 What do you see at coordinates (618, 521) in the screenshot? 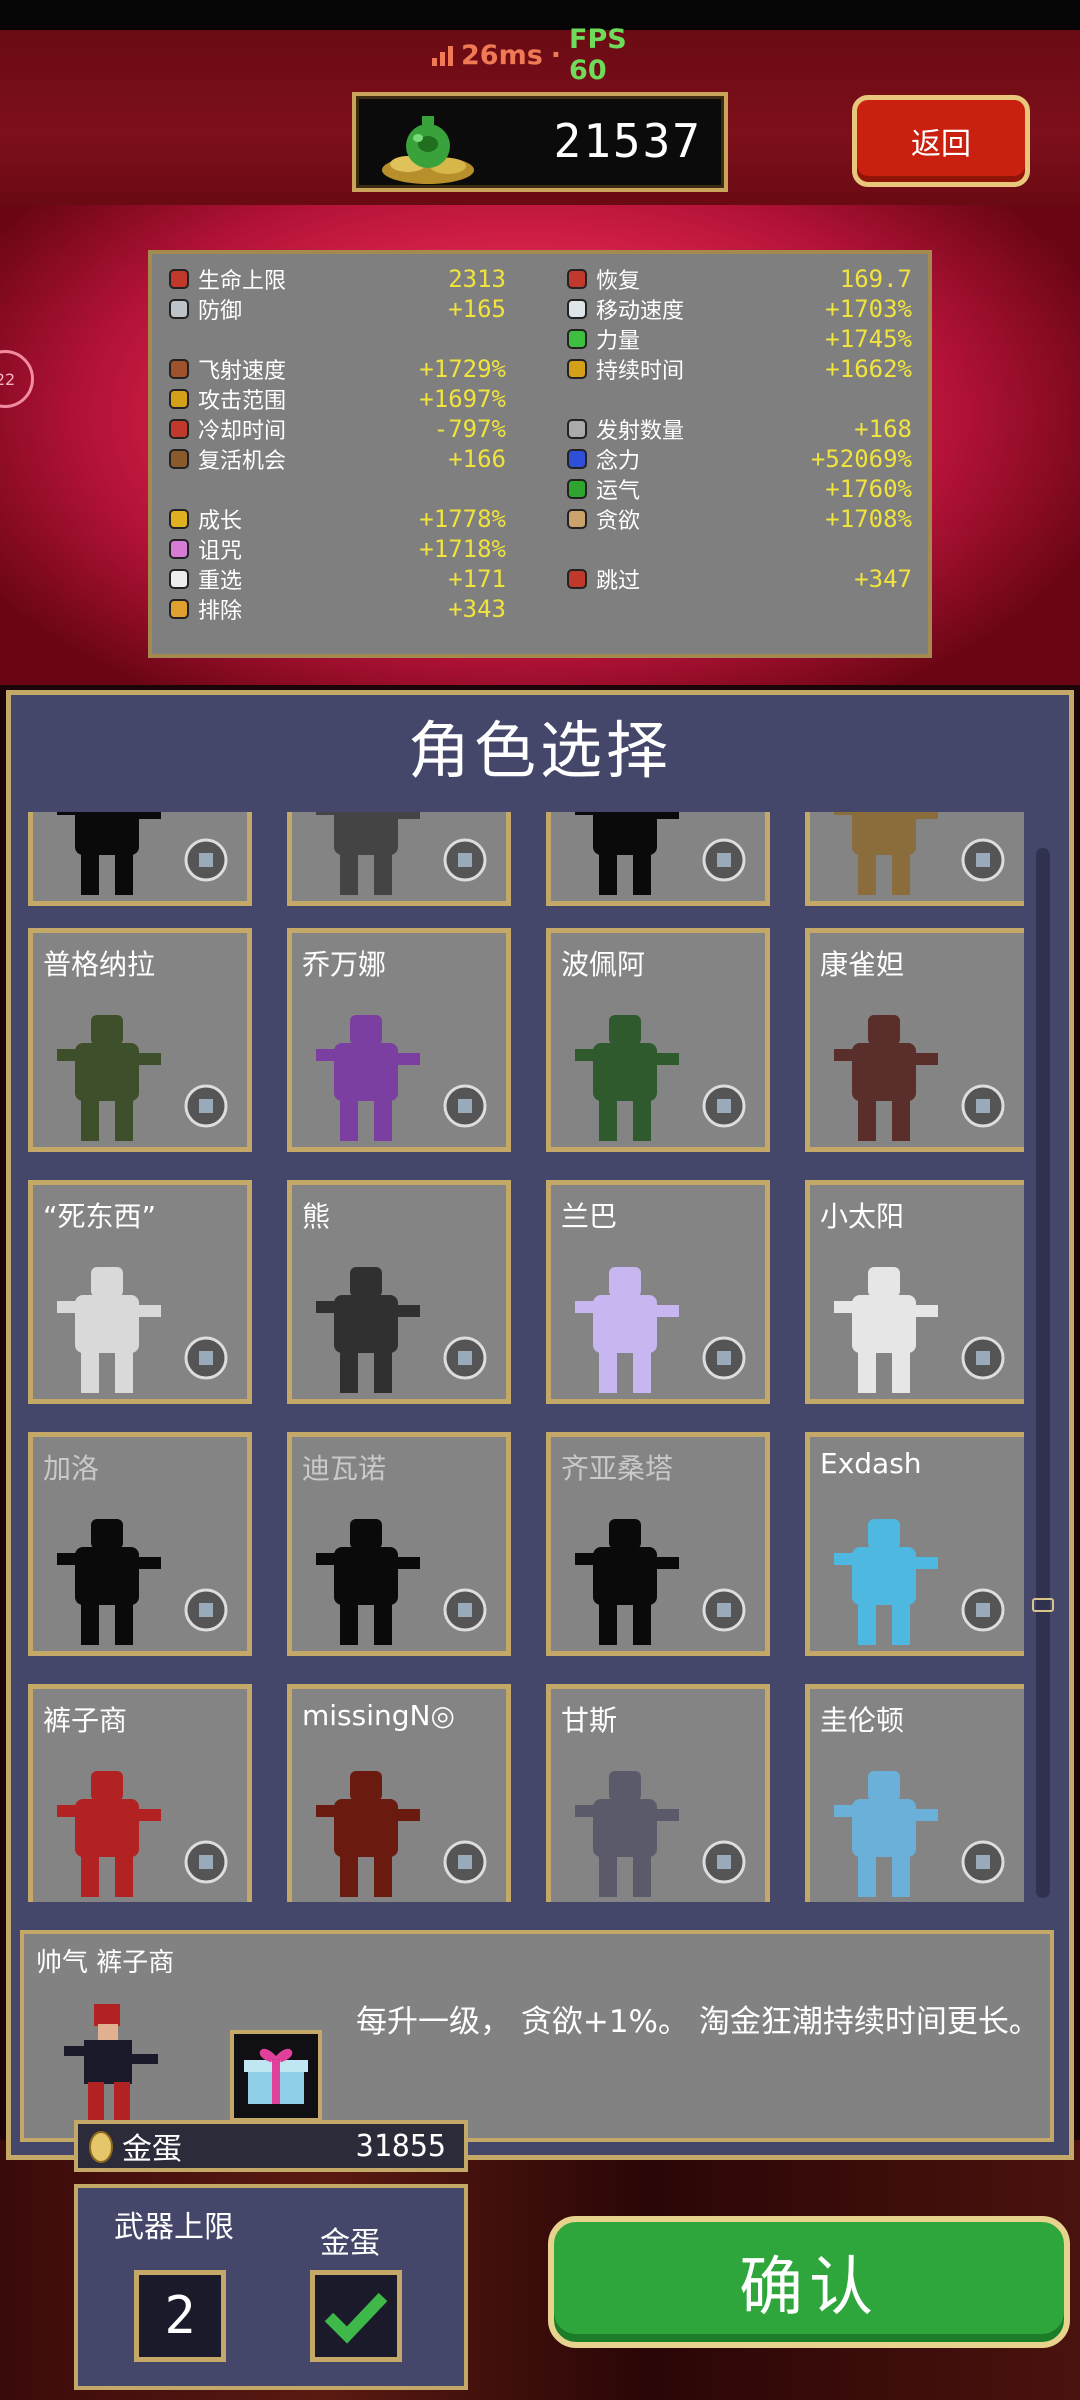
I see `stat-label: 贪欲` at bounding box center [618, 521].